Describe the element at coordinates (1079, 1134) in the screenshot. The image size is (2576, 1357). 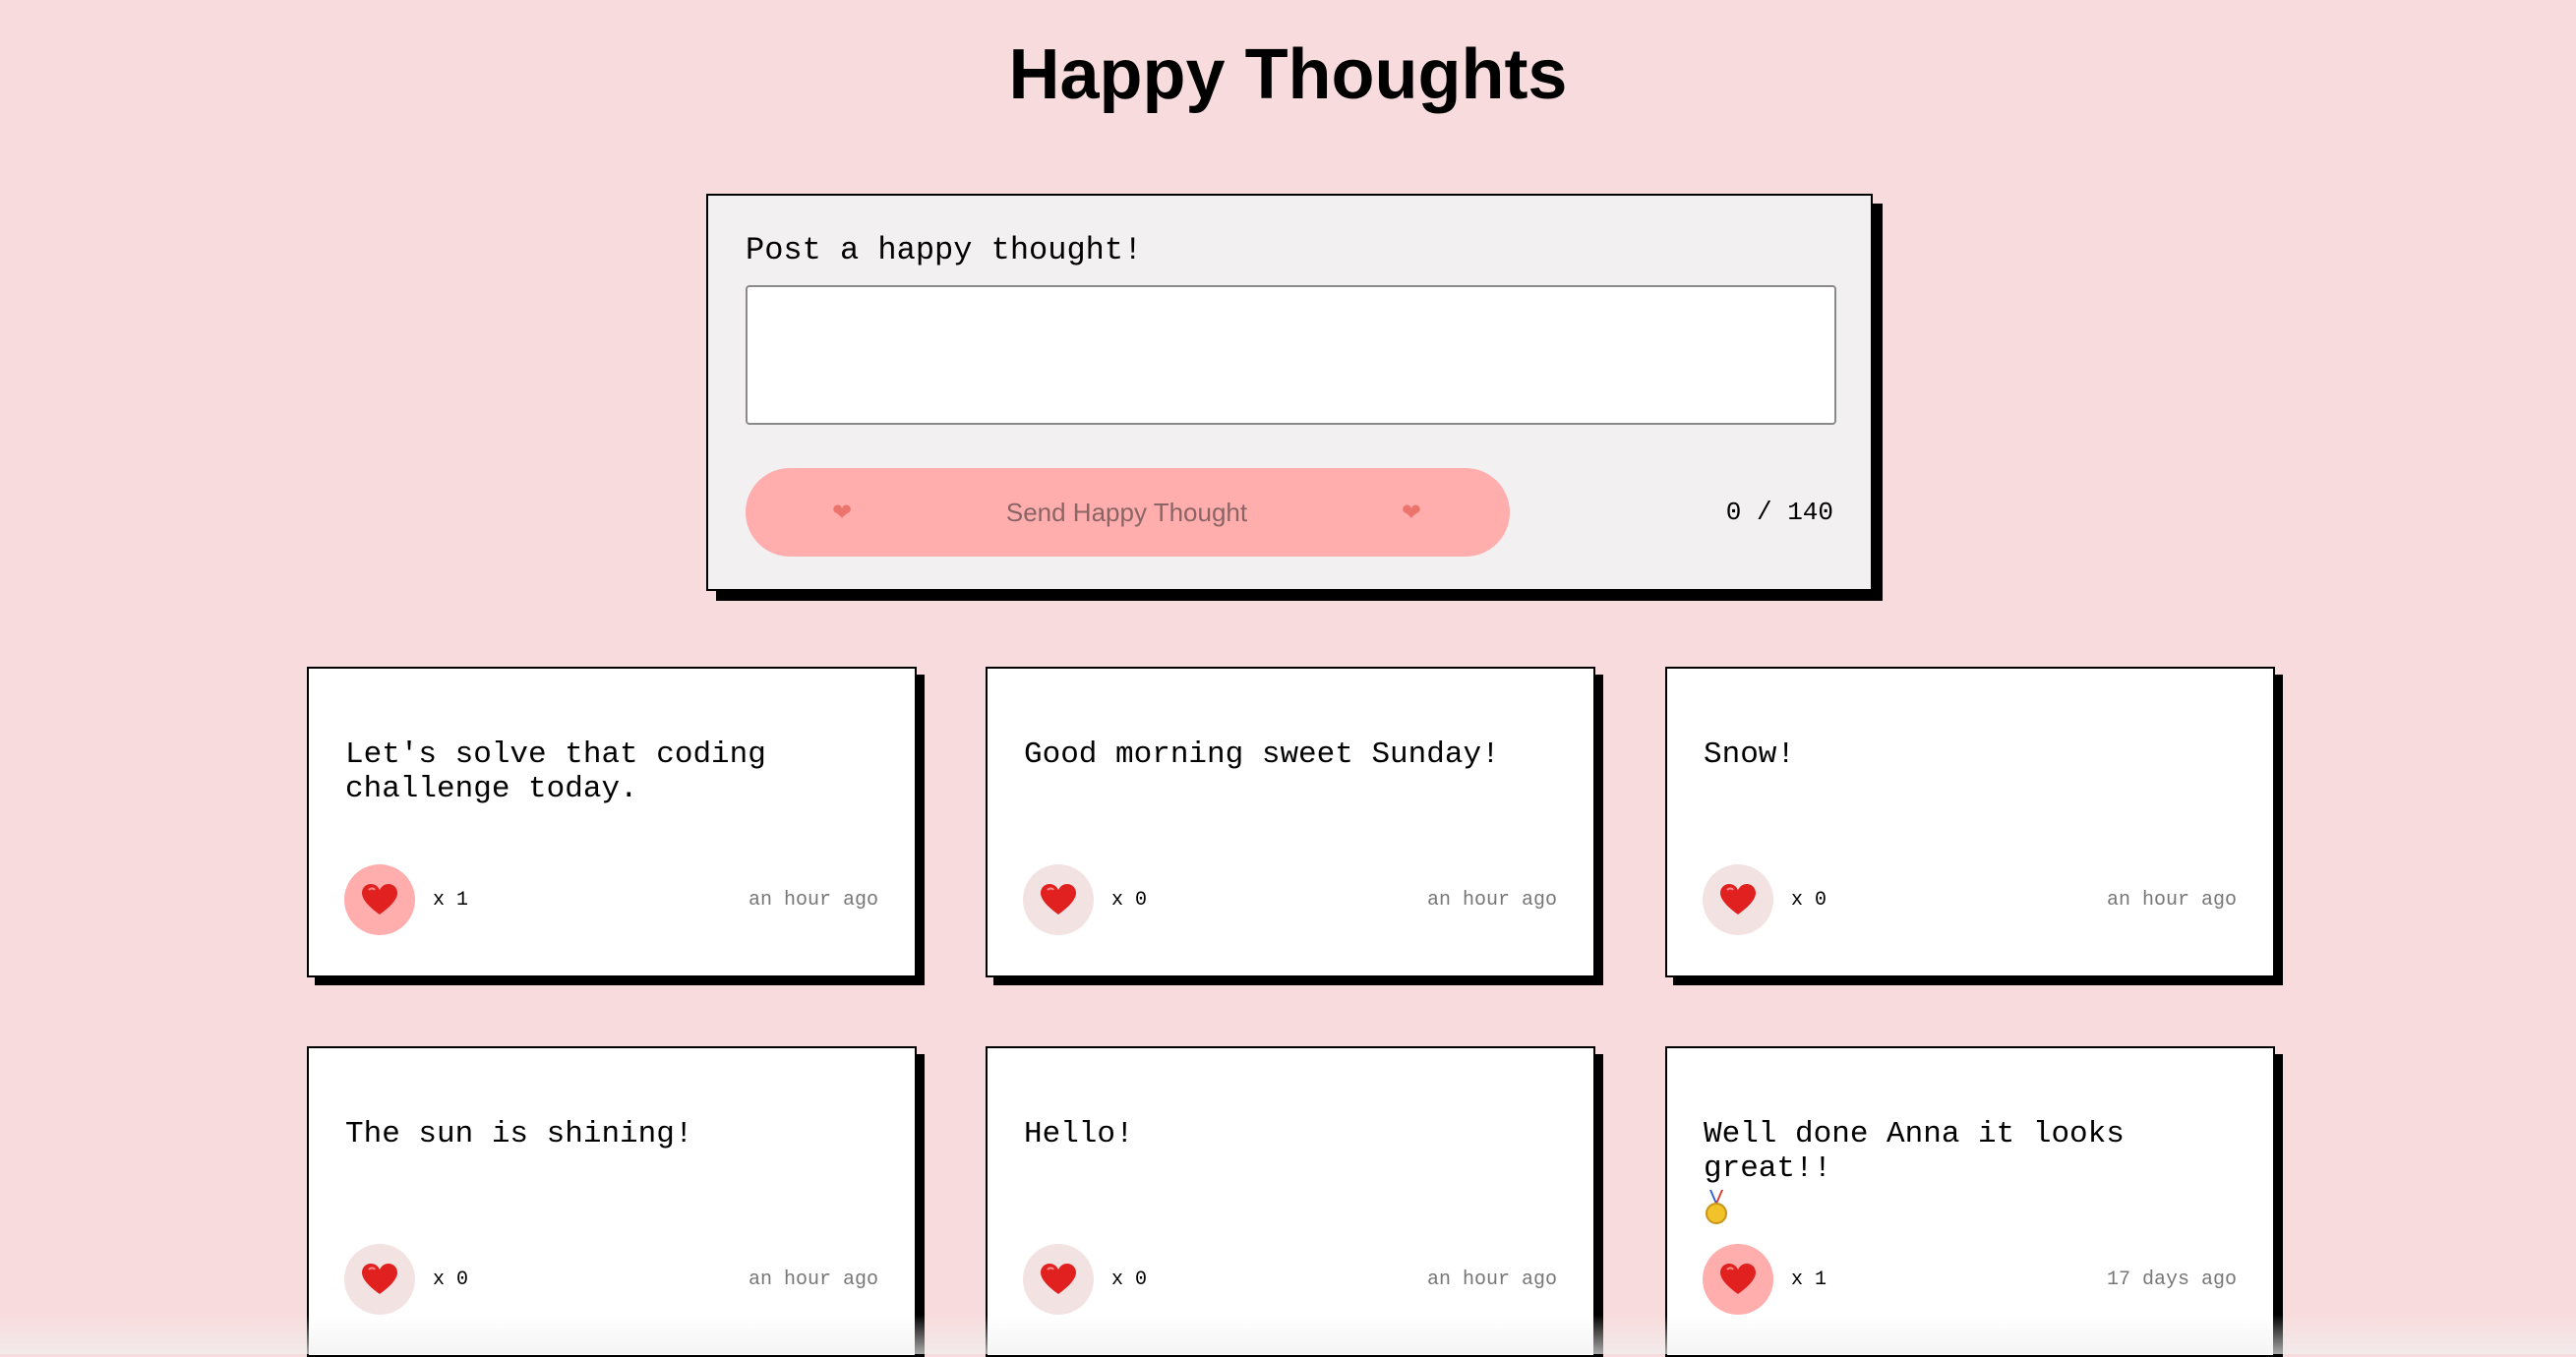
I see `thought-message: Hello!` at that location.